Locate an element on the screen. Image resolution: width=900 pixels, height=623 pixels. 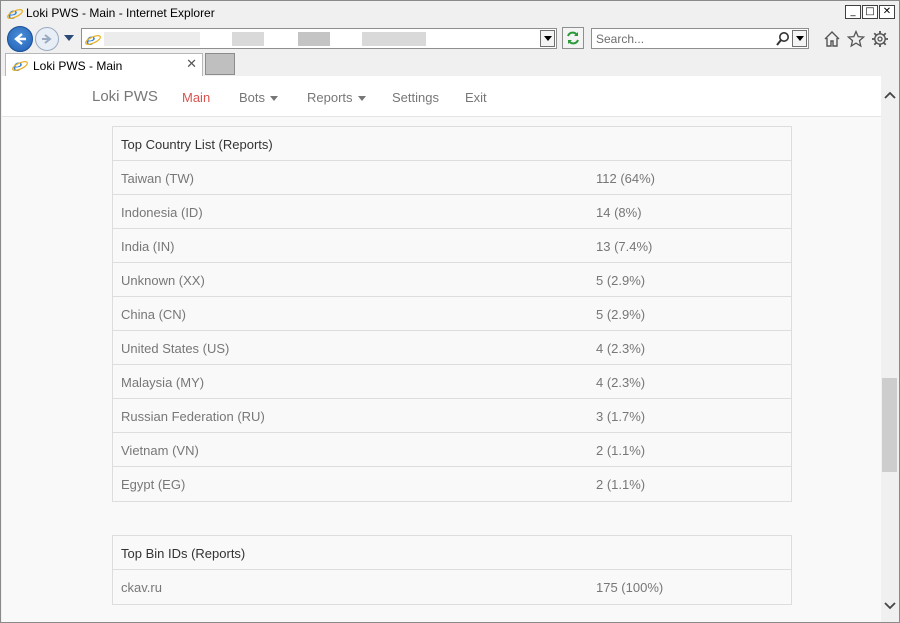
report-count: 3 (1.7%) is located at coordinates (621, 416).